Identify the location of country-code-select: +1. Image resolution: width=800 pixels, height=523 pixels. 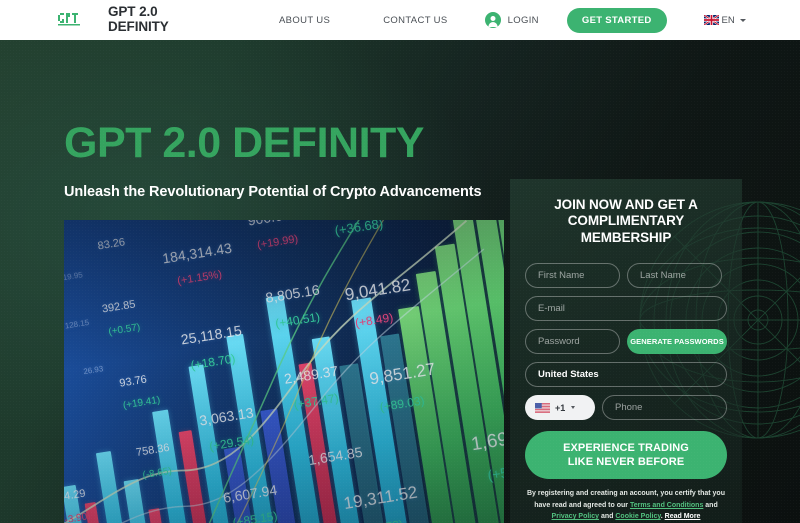
(560, 408).